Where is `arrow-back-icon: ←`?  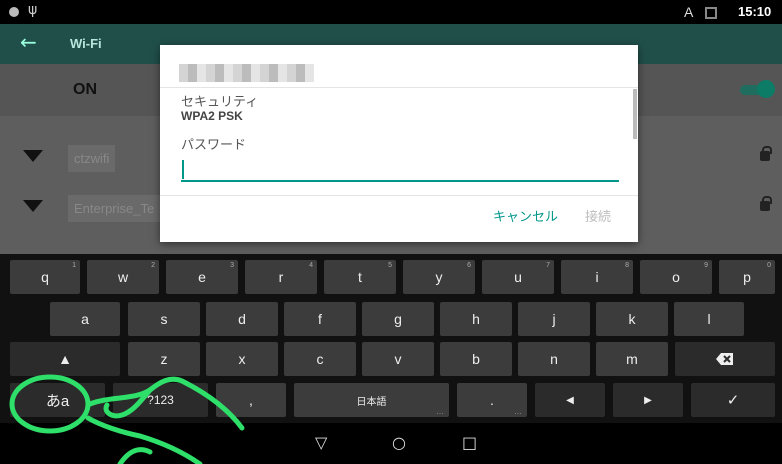
arrow-back-icon: ← is located at coordinates (28, 42).